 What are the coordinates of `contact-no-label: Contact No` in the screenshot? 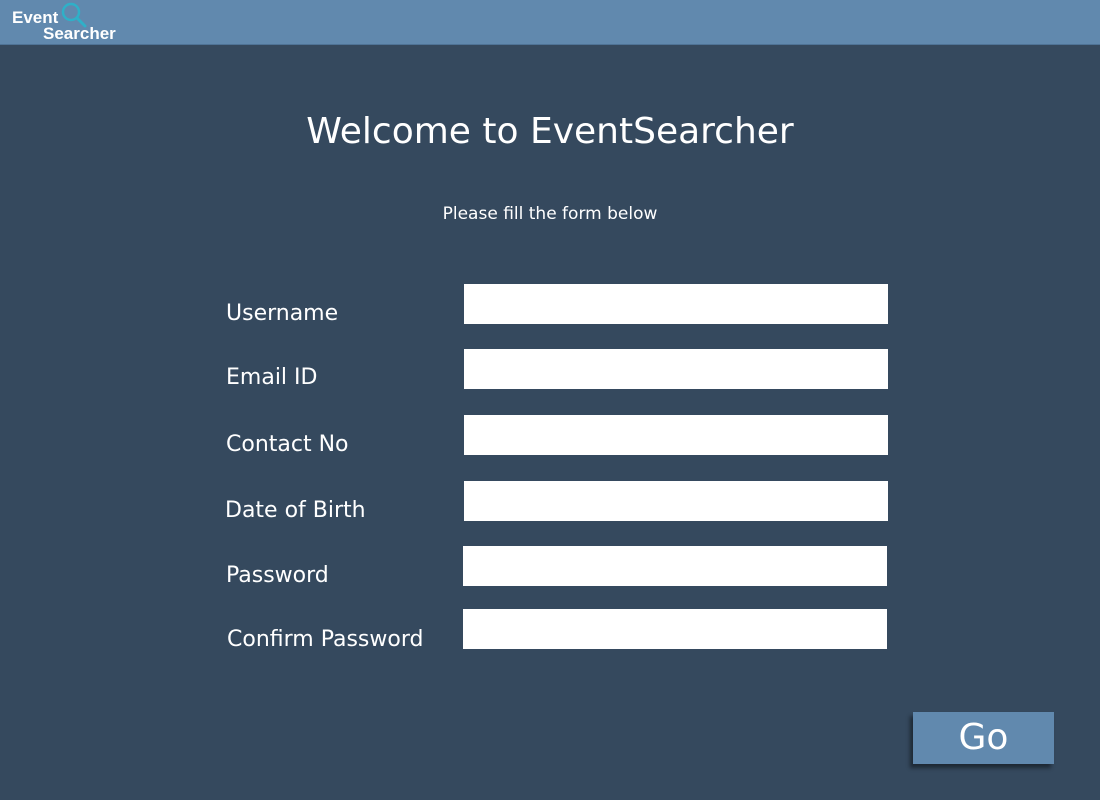 It's located at (287, 444).